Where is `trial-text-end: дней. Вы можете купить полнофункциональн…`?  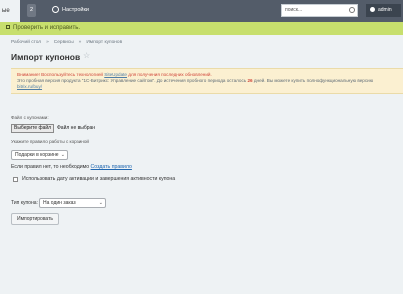
trial-text-end: дней. Вы можете купить полнофункциональн… is located at coordinates (313, 80).